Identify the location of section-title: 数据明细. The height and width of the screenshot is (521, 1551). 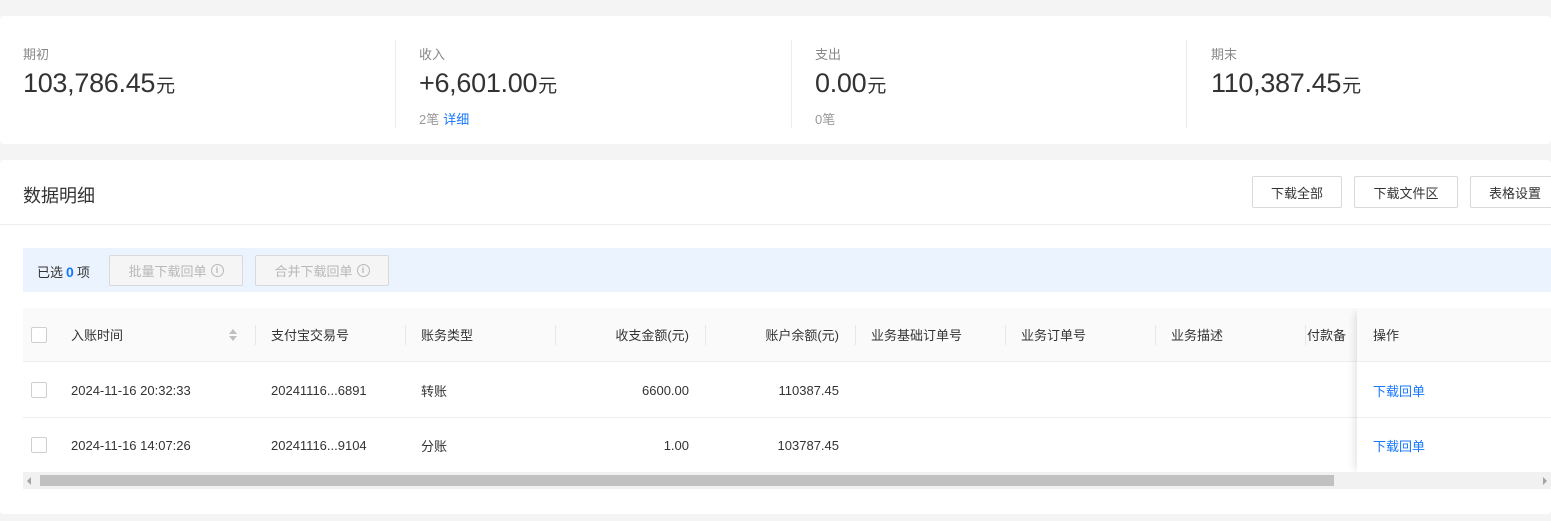
(59, 196).